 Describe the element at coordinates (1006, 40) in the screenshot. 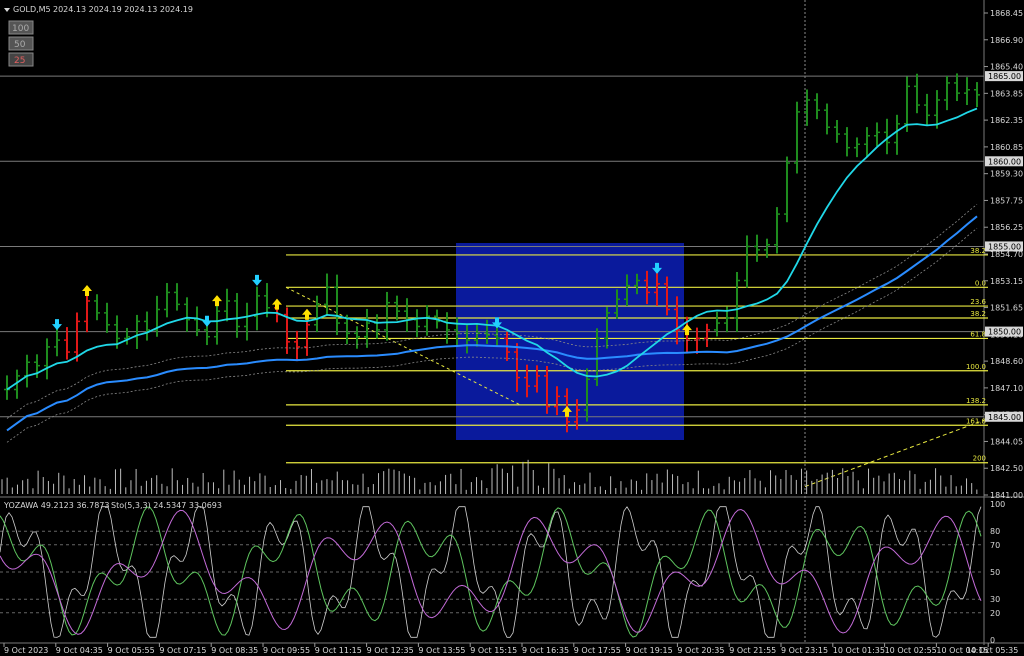

I see `price-tick-label: 1866.90` at that location.